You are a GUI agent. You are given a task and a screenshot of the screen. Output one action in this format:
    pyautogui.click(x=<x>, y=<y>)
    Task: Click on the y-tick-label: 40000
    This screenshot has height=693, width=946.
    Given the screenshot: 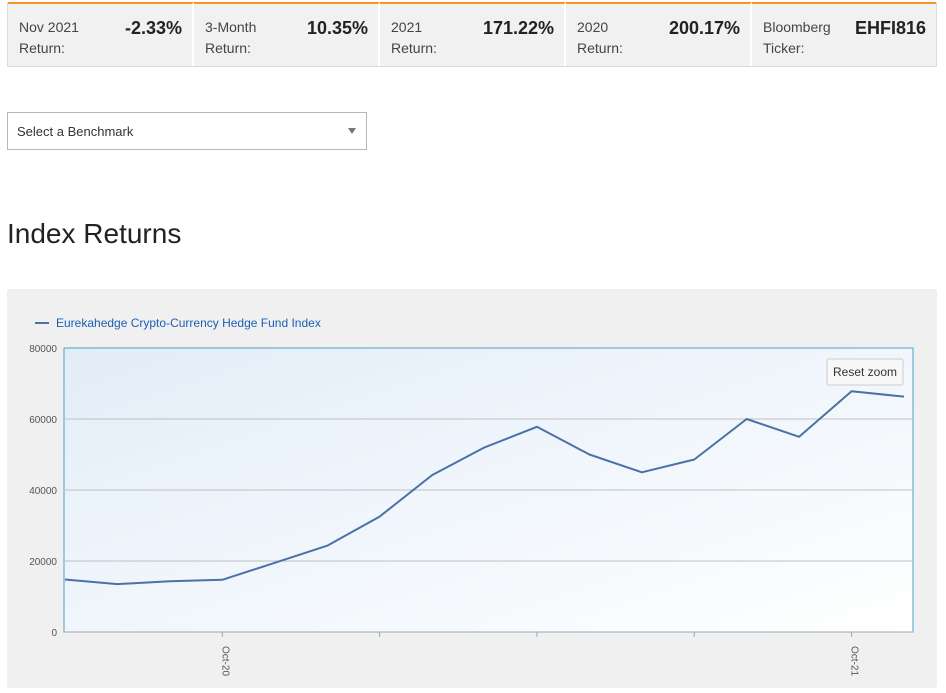 What is the action you would take?
    pyautogui.click(x=43, y=491)
    